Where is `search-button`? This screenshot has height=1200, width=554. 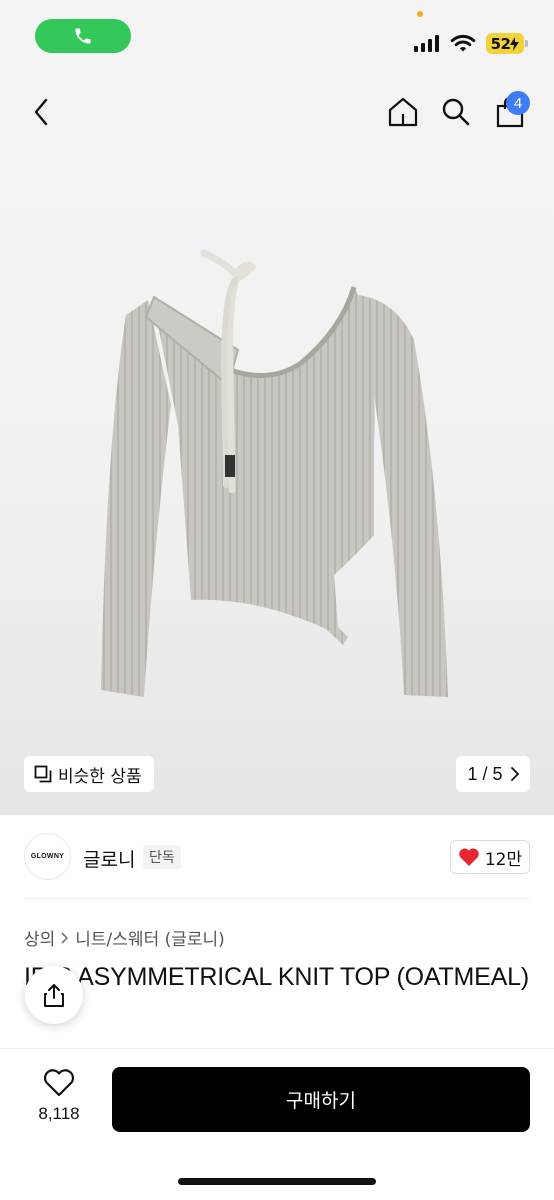 search-button is located at coordinates (456, 112).